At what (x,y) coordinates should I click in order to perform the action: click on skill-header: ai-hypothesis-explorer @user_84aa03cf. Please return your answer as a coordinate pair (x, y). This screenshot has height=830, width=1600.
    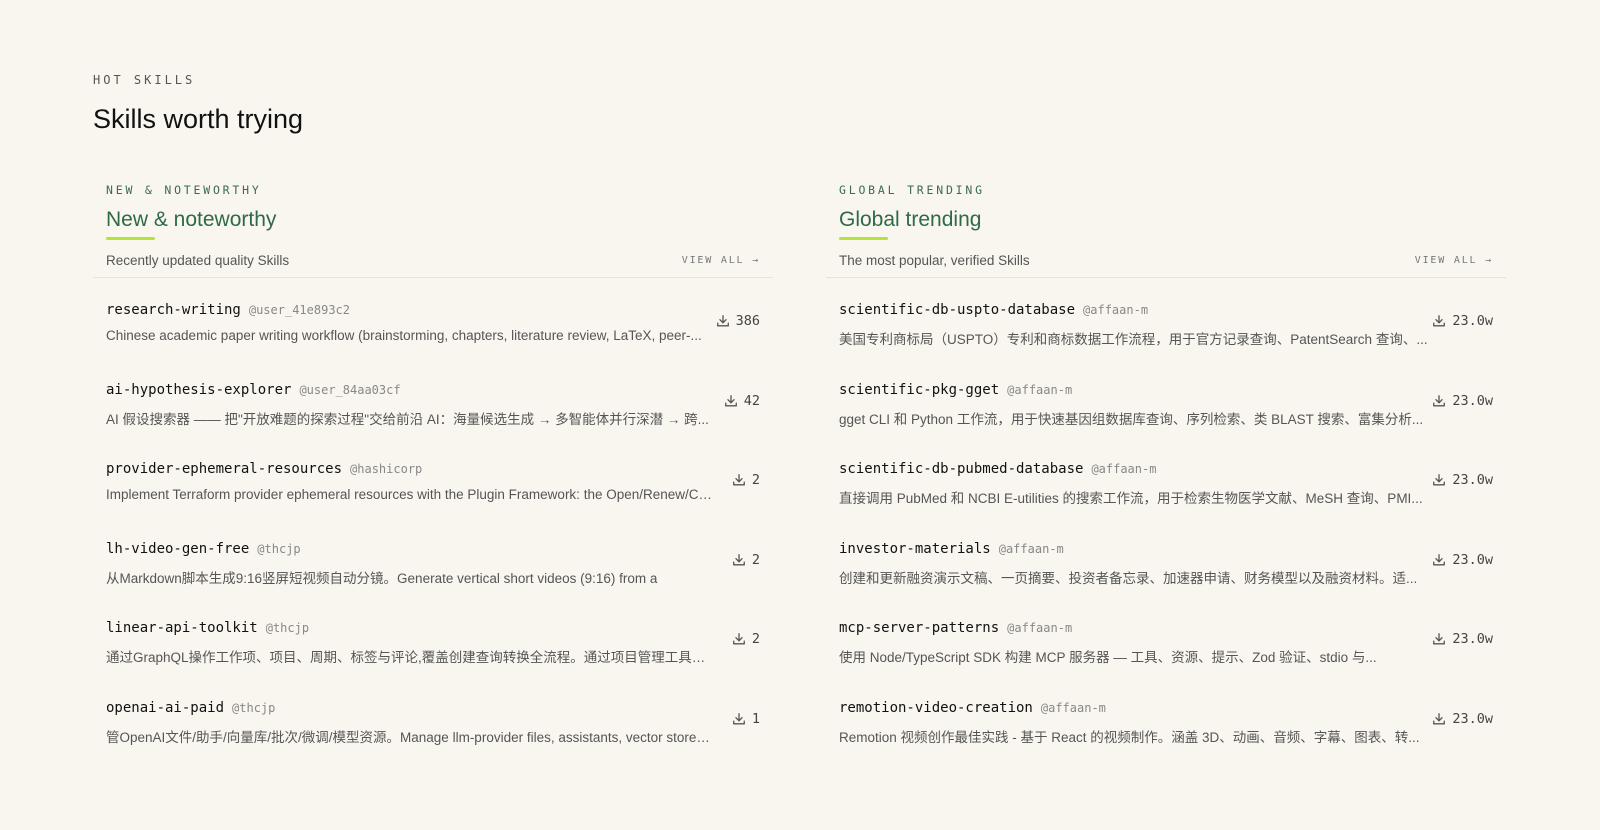
    Looking at the image, I should click on (439, 390).